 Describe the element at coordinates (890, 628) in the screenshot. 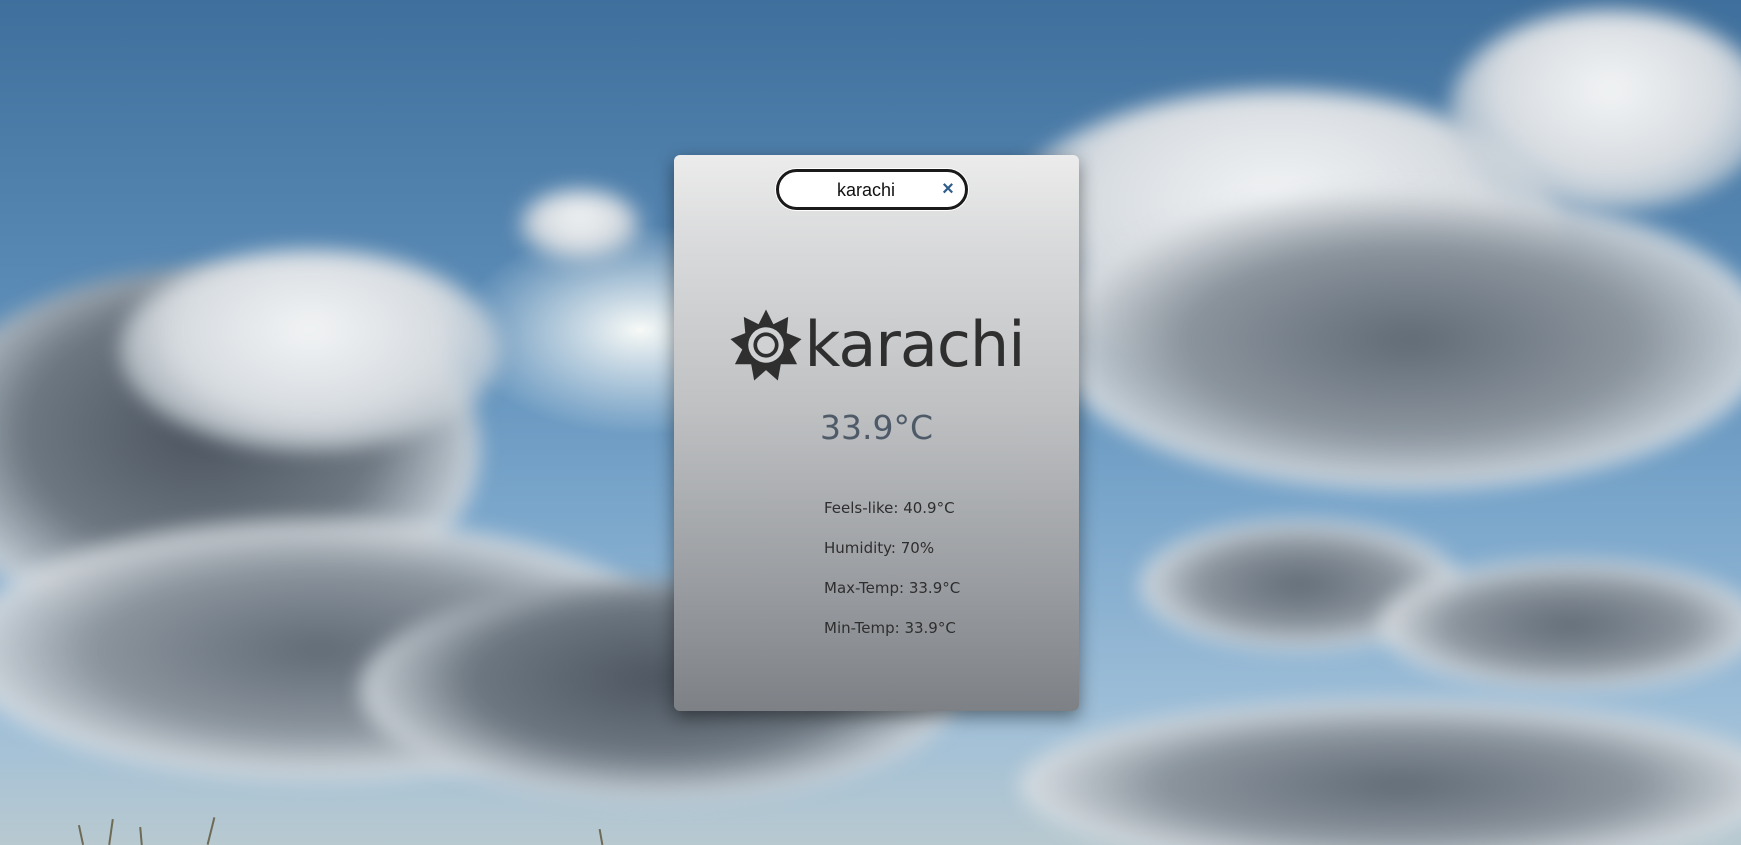

I see `min-temp-text: Min-Temp: 33.9°C` at that location.